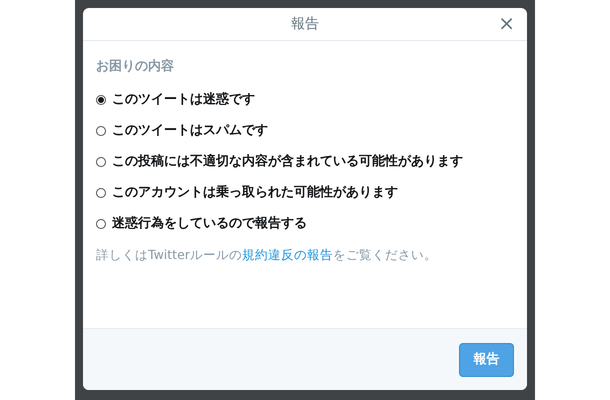 This screenshot has height=400, width=610. What do you see at coordinates (135, 67) in the screenshot?
I see `section-label: お困りの内容` at bounding box center [135, 67].